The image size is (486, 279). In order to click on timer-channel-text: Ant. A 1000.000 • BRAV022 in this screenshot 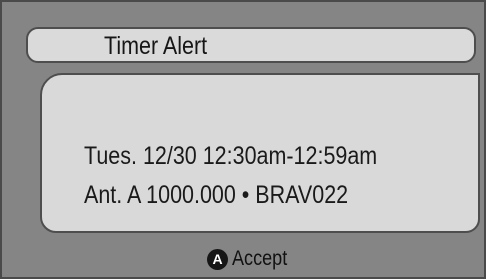, I will do `click(216, 195)`.